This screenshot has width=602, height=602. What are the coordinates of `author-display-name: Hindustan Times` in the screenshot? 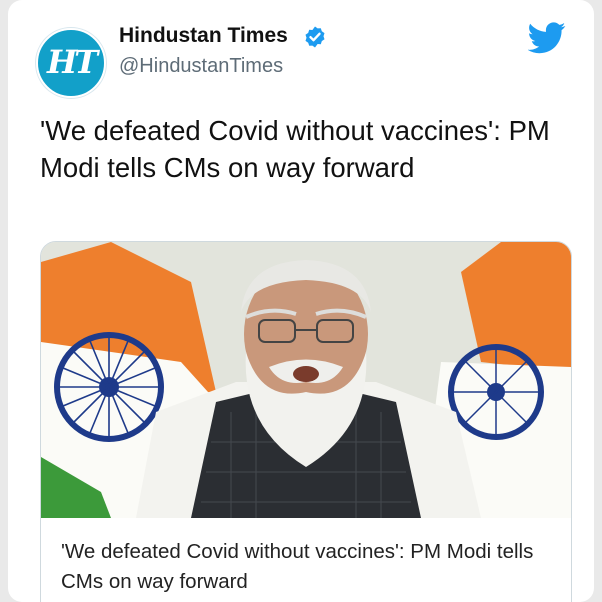 It's located at (203, 36).